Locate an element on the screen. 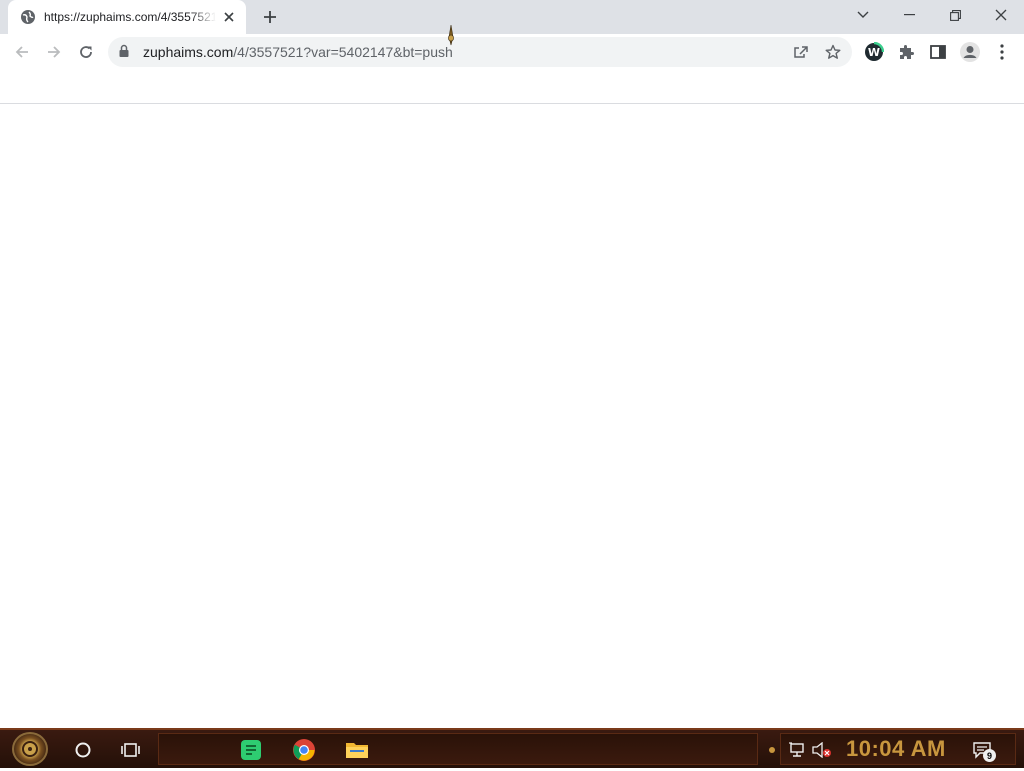  close-window-button is located at coordinates (1001, 15).